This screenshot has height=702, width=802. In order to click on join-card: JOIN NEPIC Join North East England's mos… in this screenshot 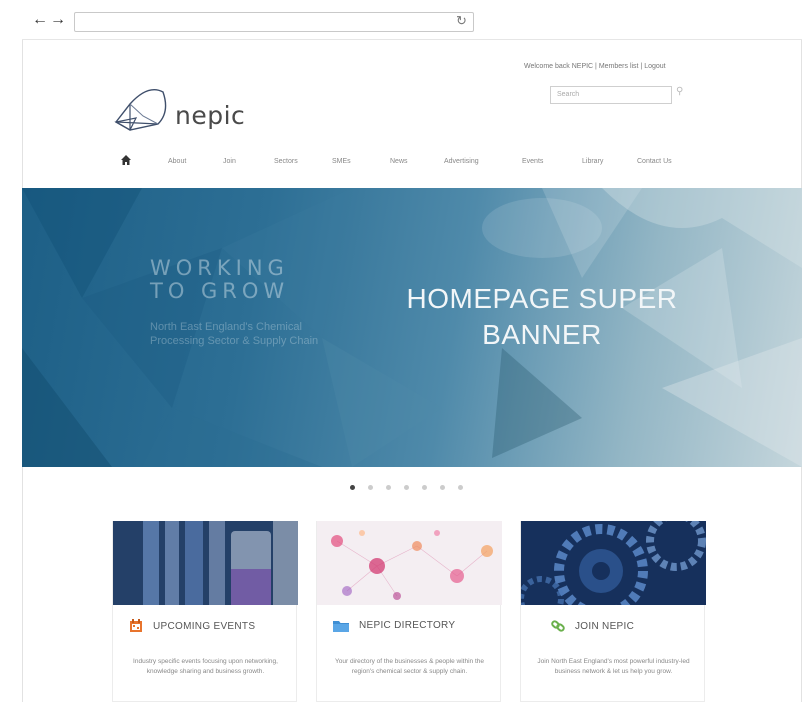, I will do `click(612, 606)`.